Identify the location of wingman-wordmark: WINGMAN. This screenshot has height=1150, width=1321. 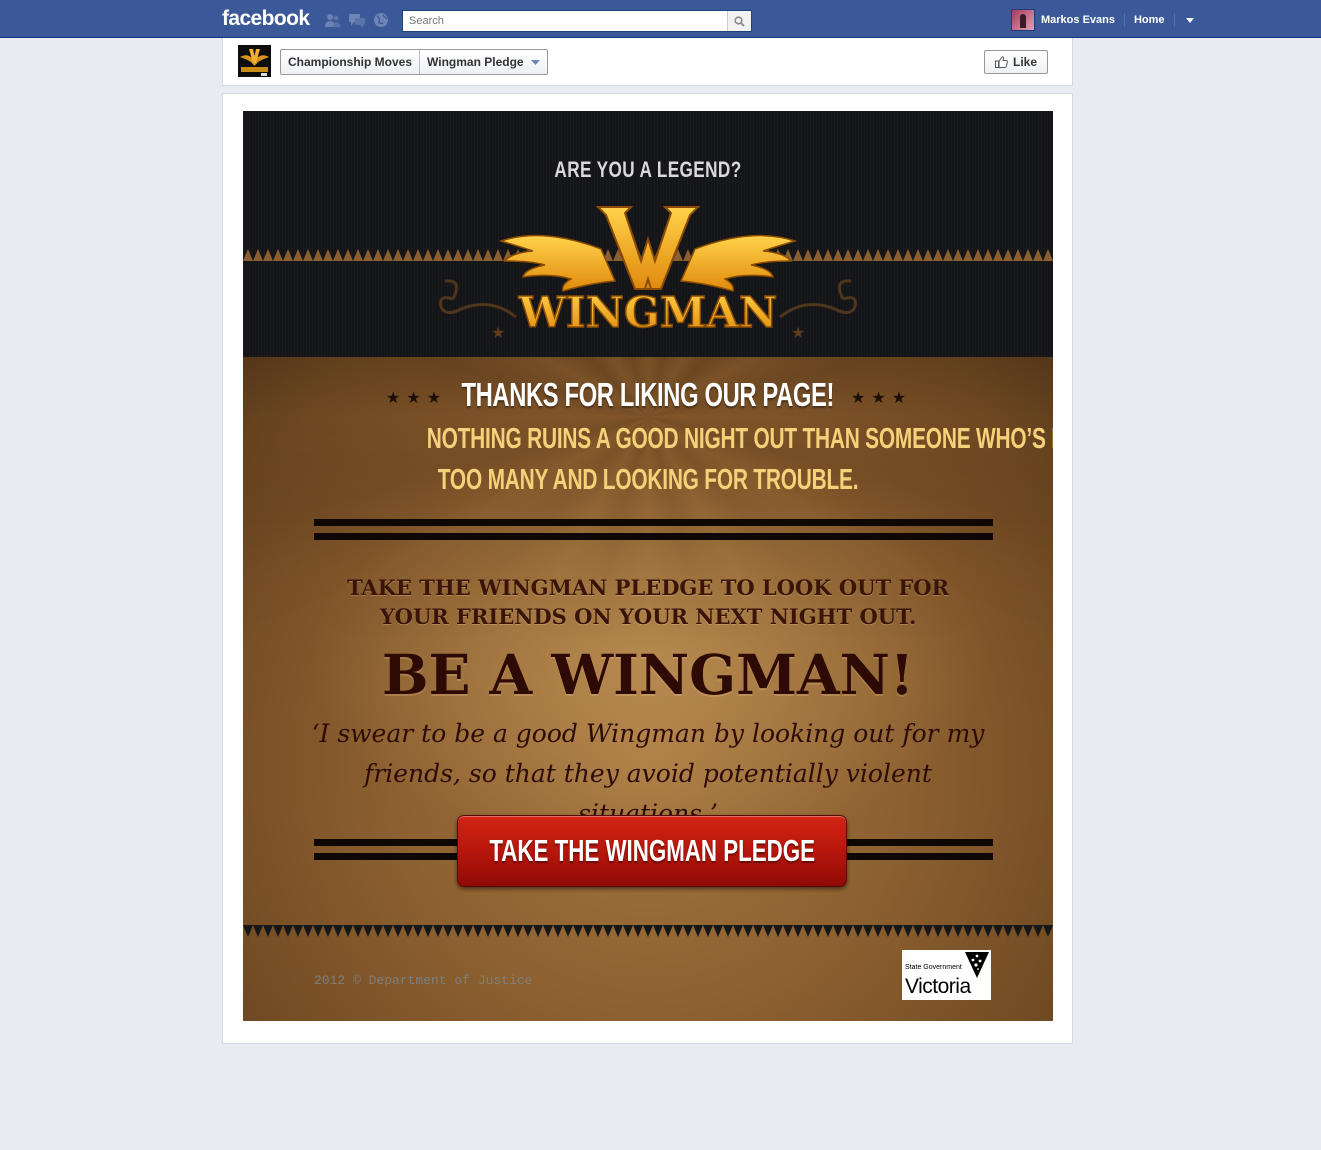
(648, 312).